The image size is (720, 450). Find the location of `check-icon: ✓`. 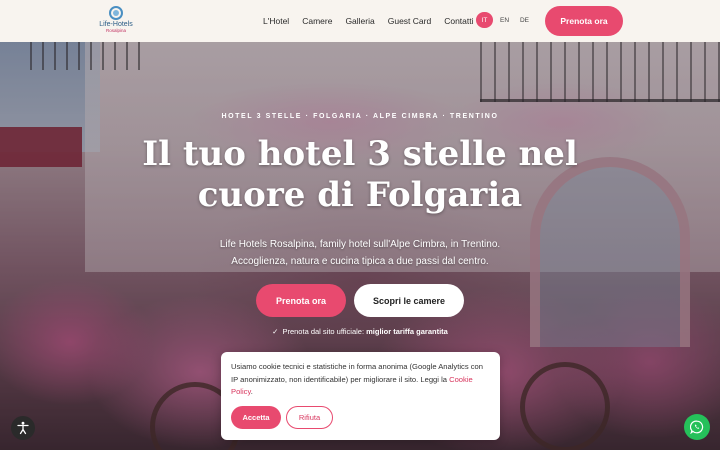

check-icon: ✓ is located at coordinates (275, 331).